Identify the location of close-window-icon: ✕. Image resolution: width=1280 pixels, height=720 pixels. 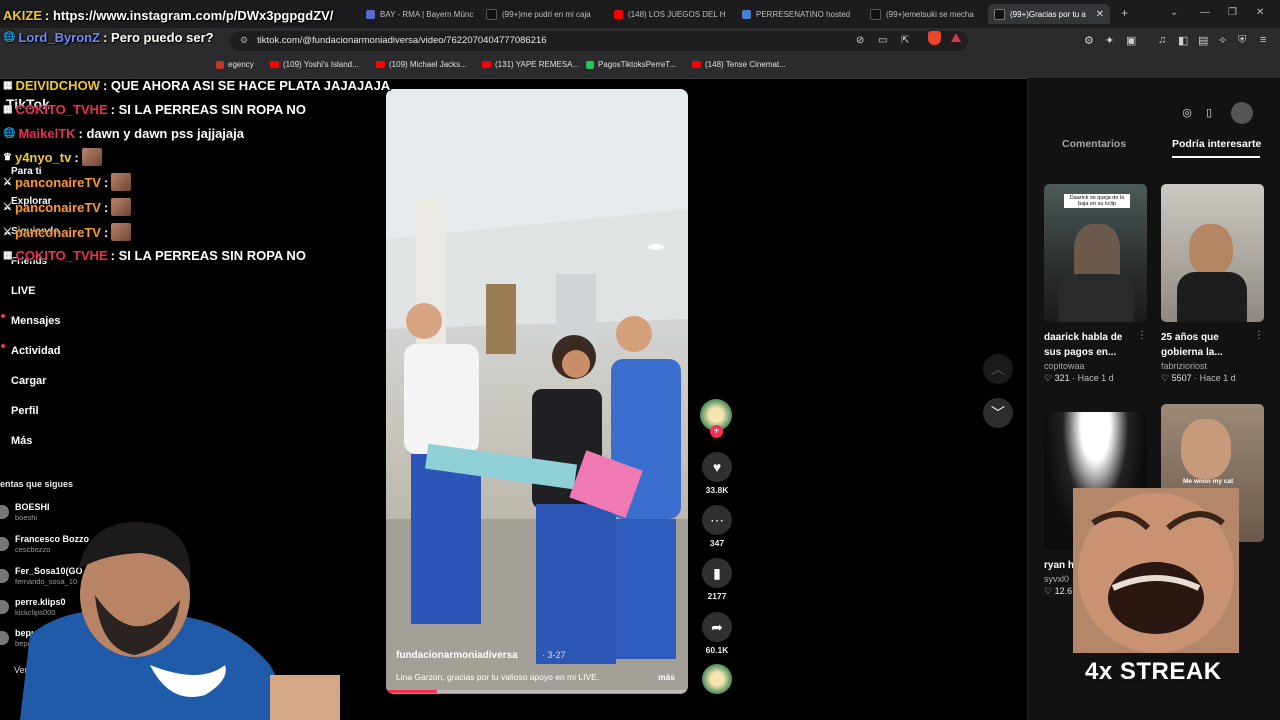
(1260, 12).